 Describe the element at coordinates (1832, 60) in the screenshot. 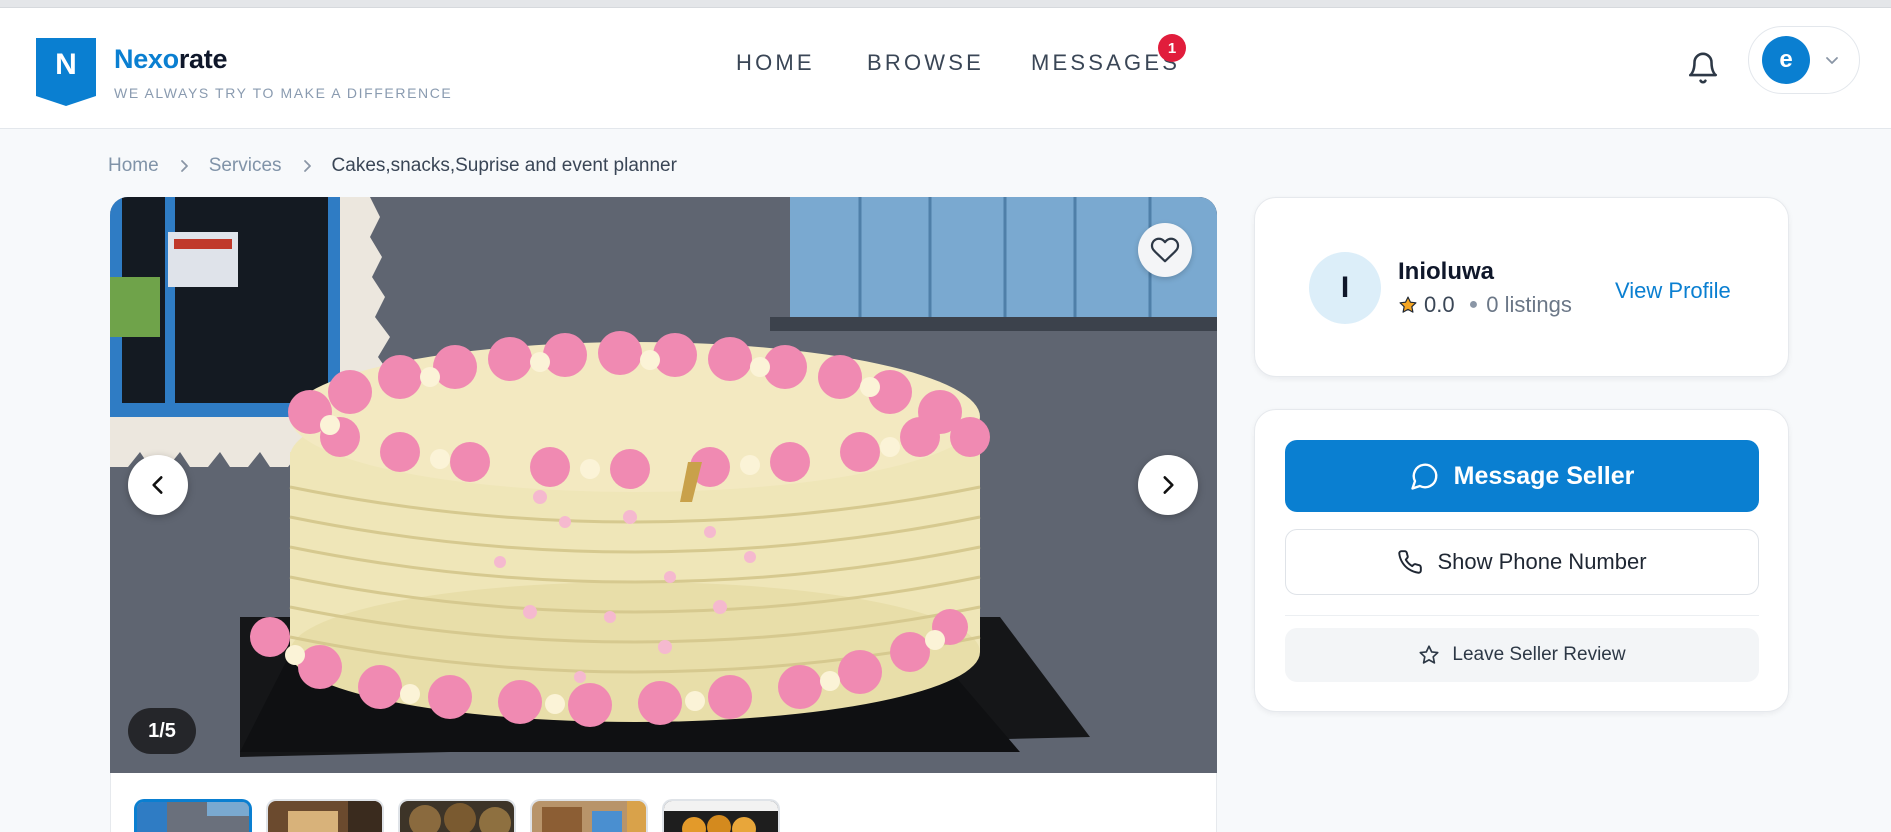

I see `chevron-down-icon` at that location.